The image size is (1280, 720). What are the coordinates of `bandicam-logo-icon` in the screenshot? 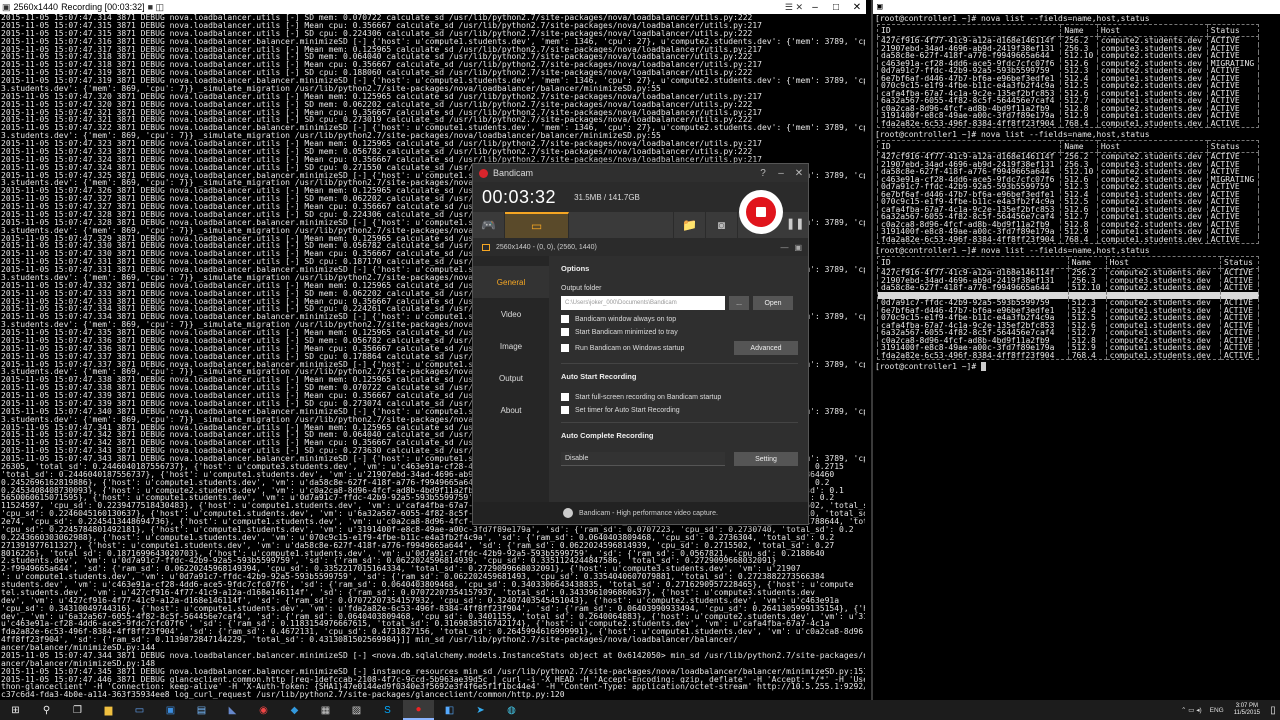 It's located at (483, 173).